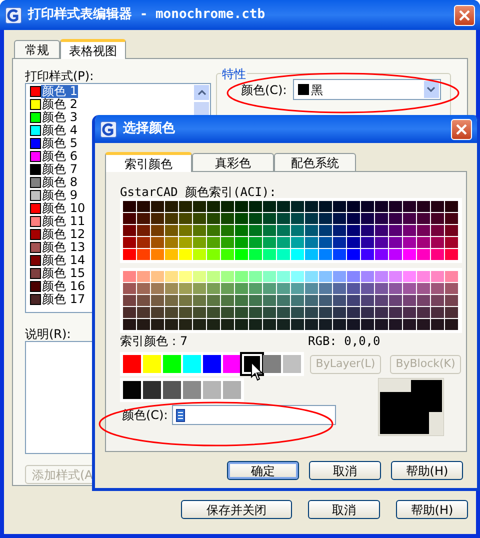  What do you see at coordinates (63, 260) in the screenshot?
I see `list-item: 颜色 14` at bounding box center [63, 260].